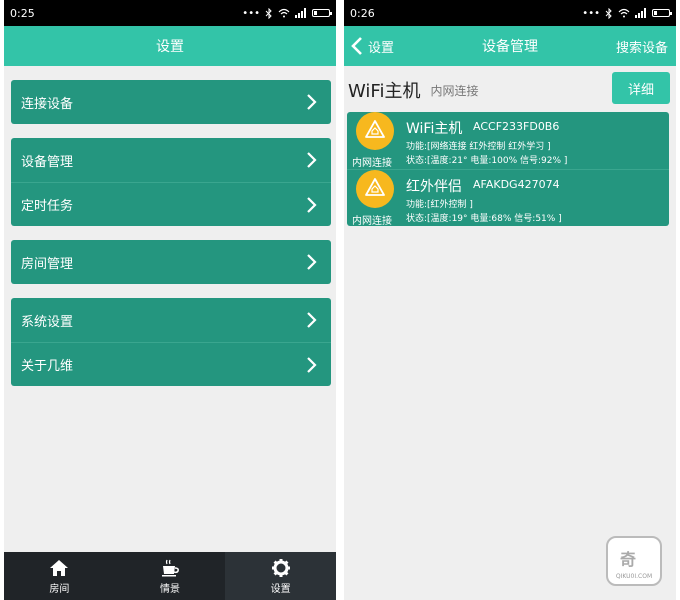 This screenshot has width=680, height=600. I want to click on menu-item-label: 房间管理, so click(47, 264).